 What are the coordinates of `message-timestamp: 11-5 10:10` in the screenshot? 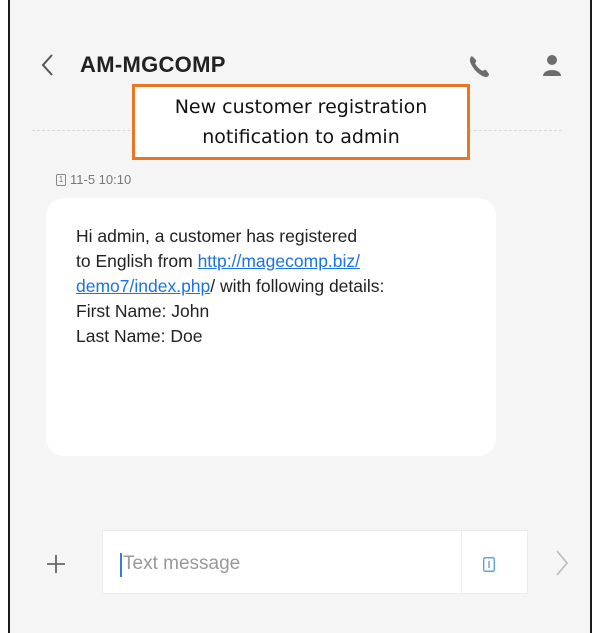 It's located at (101, 179).